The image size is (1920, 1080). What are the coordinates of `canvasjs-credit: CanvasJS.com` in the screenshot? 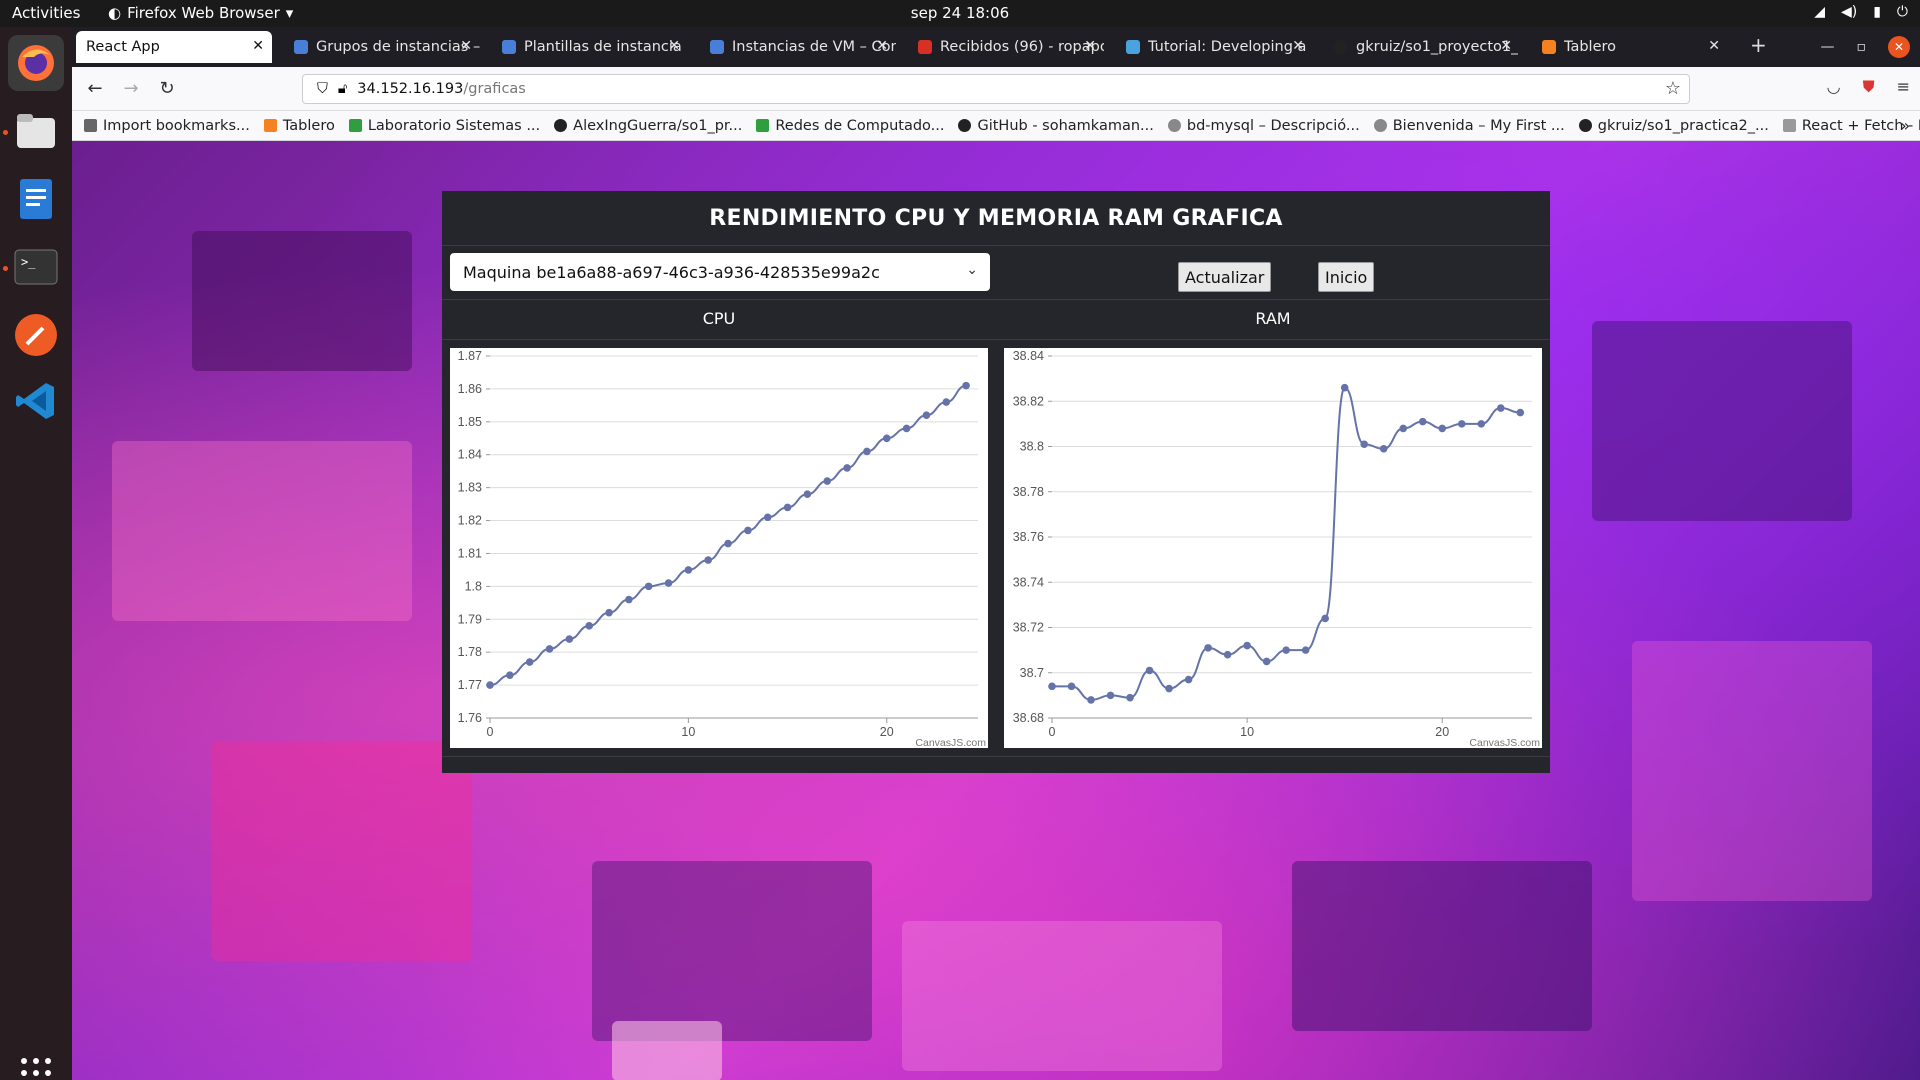 It's located at (950, 742).